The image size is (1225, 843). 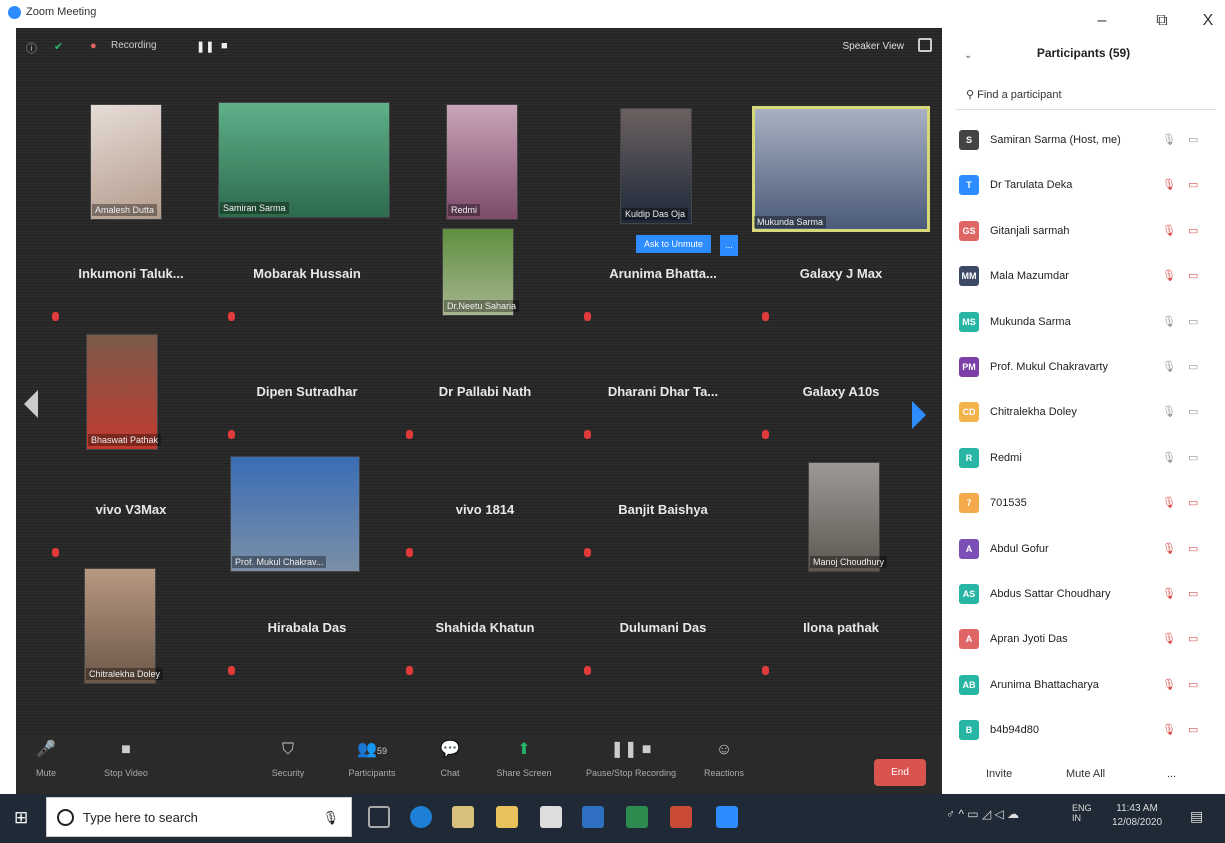 What do you see at coordinates (919, 415) in the screenshot?
I see `next-page-arrow-icon` at bounding box center [919, 415].